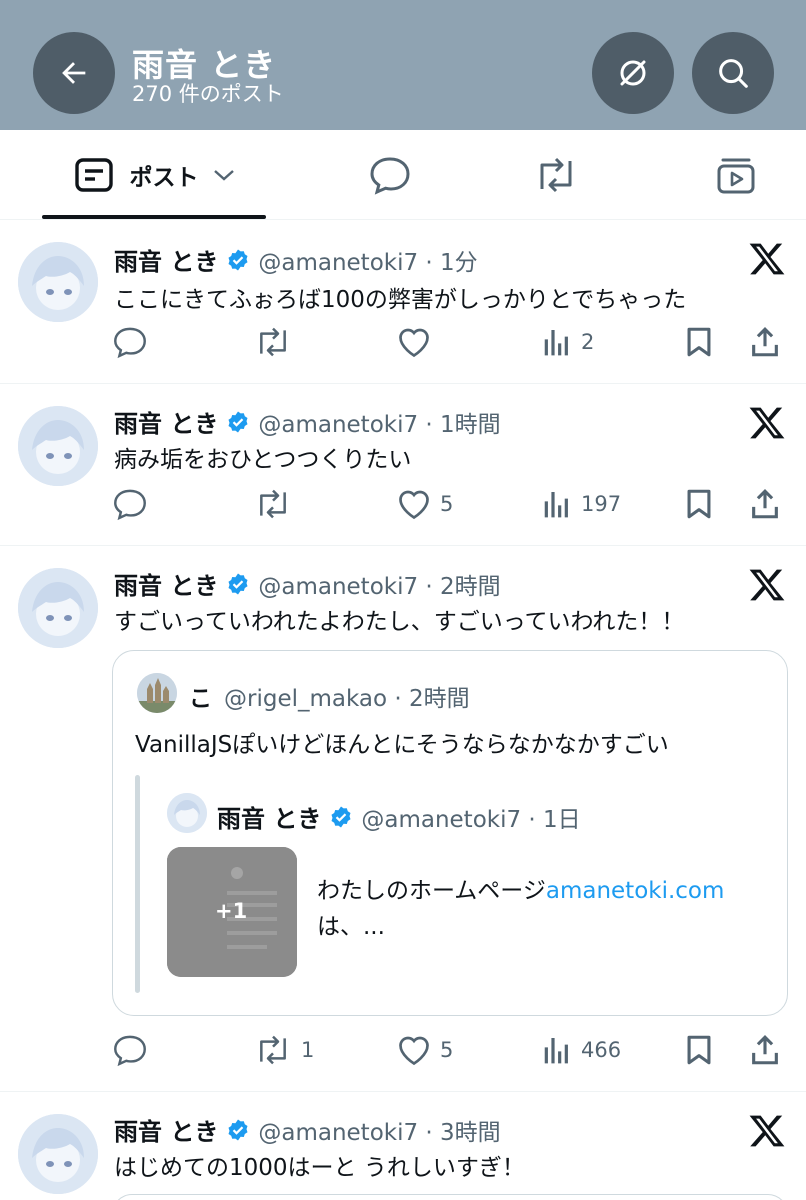 The height and width of the screenshot is (1200, 806). What do you see at coordinates (581, 1050) in the screenshot?
I see `views-button: 466` at bounding box center [581, 1050].